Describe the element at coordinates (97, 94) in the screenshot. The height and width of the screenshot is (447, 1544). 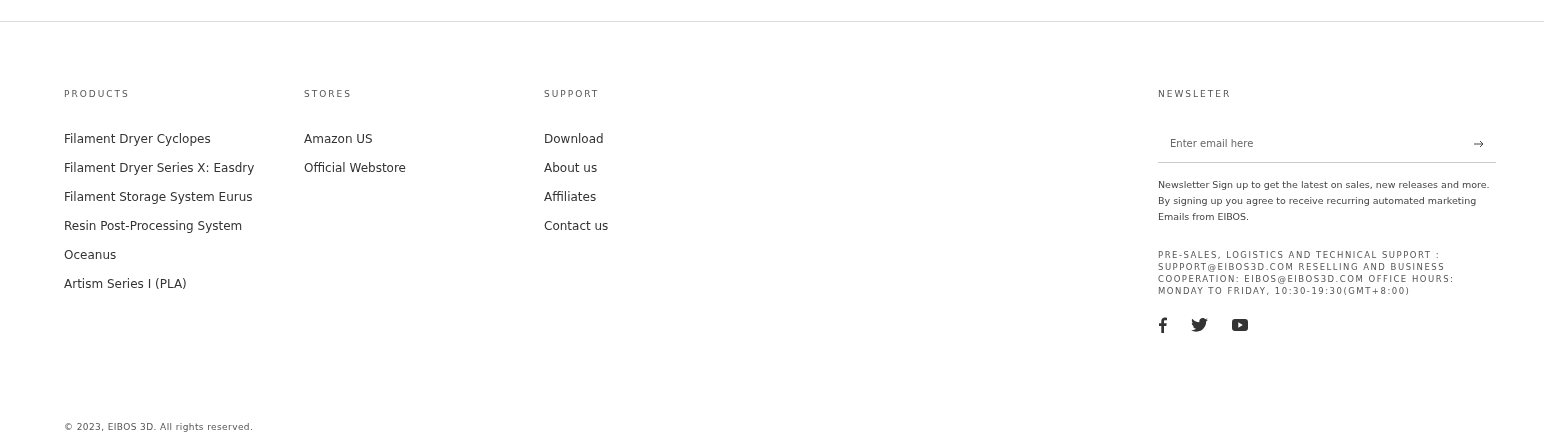
I see `column-heading: PRODUCTS` at that location.